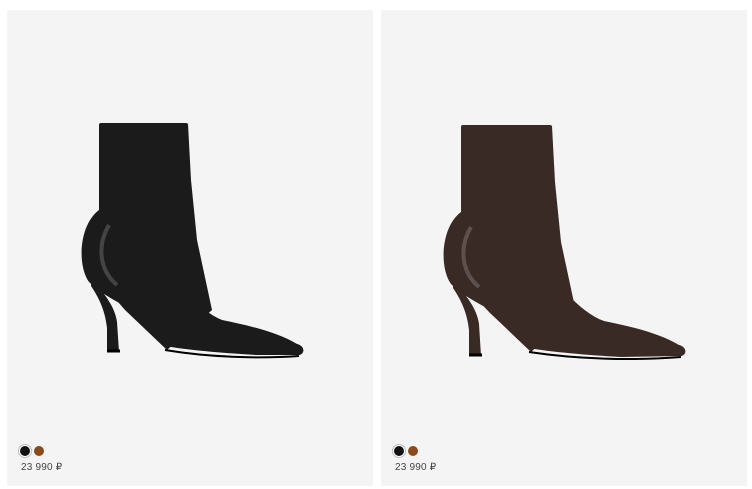 Image resolution: width=752 pixels, height=489 pixels. What do you see at coordinates (192, 241) in the screenshot?
I see `ankle-boot-illustration` at bounding box center [192, 241].